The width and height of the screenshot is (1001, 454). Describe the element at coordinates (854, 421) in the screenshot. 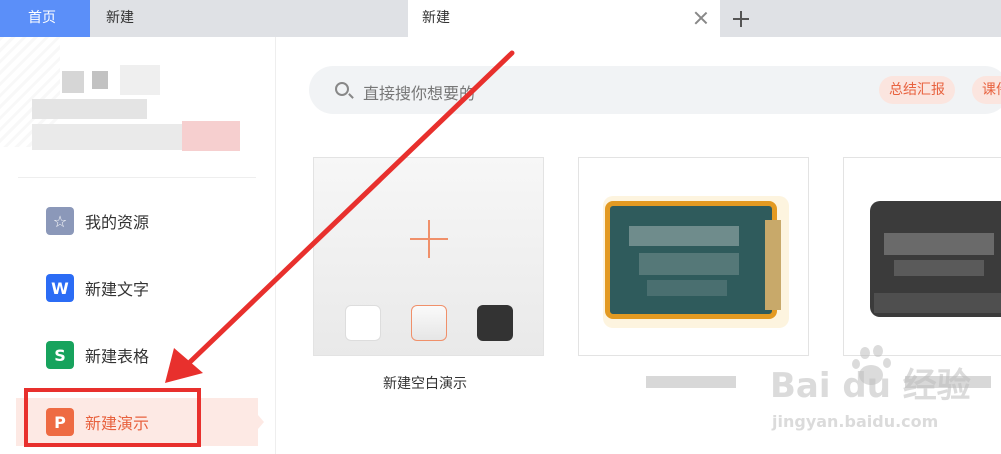

I see `watermark-url: jingyan.baidu.com` at that location.